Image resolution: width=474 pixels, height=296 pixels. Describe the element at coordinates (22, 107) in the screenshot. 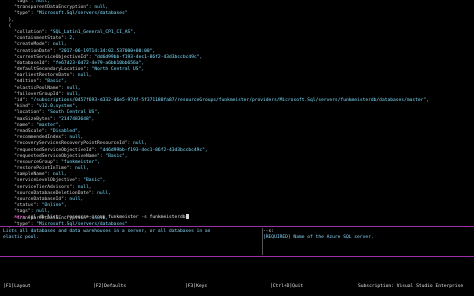

I see `json-key: "kind"` at that location.